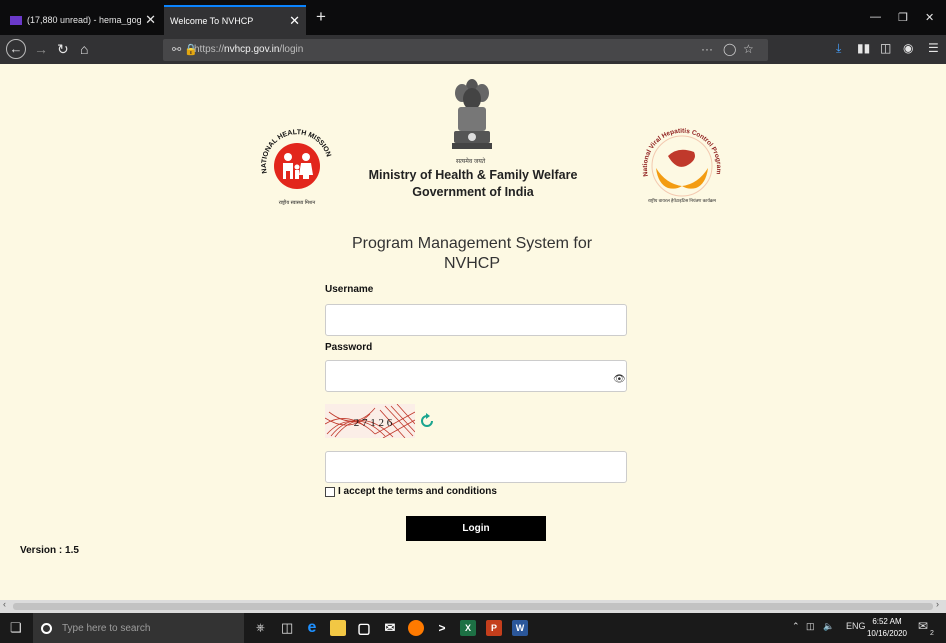 The image size is (946, 643). What do you see at coordinates (16, 628) in the screenshot?
I see `windows-start-icon: ❏` at bounding box center [16, 628].